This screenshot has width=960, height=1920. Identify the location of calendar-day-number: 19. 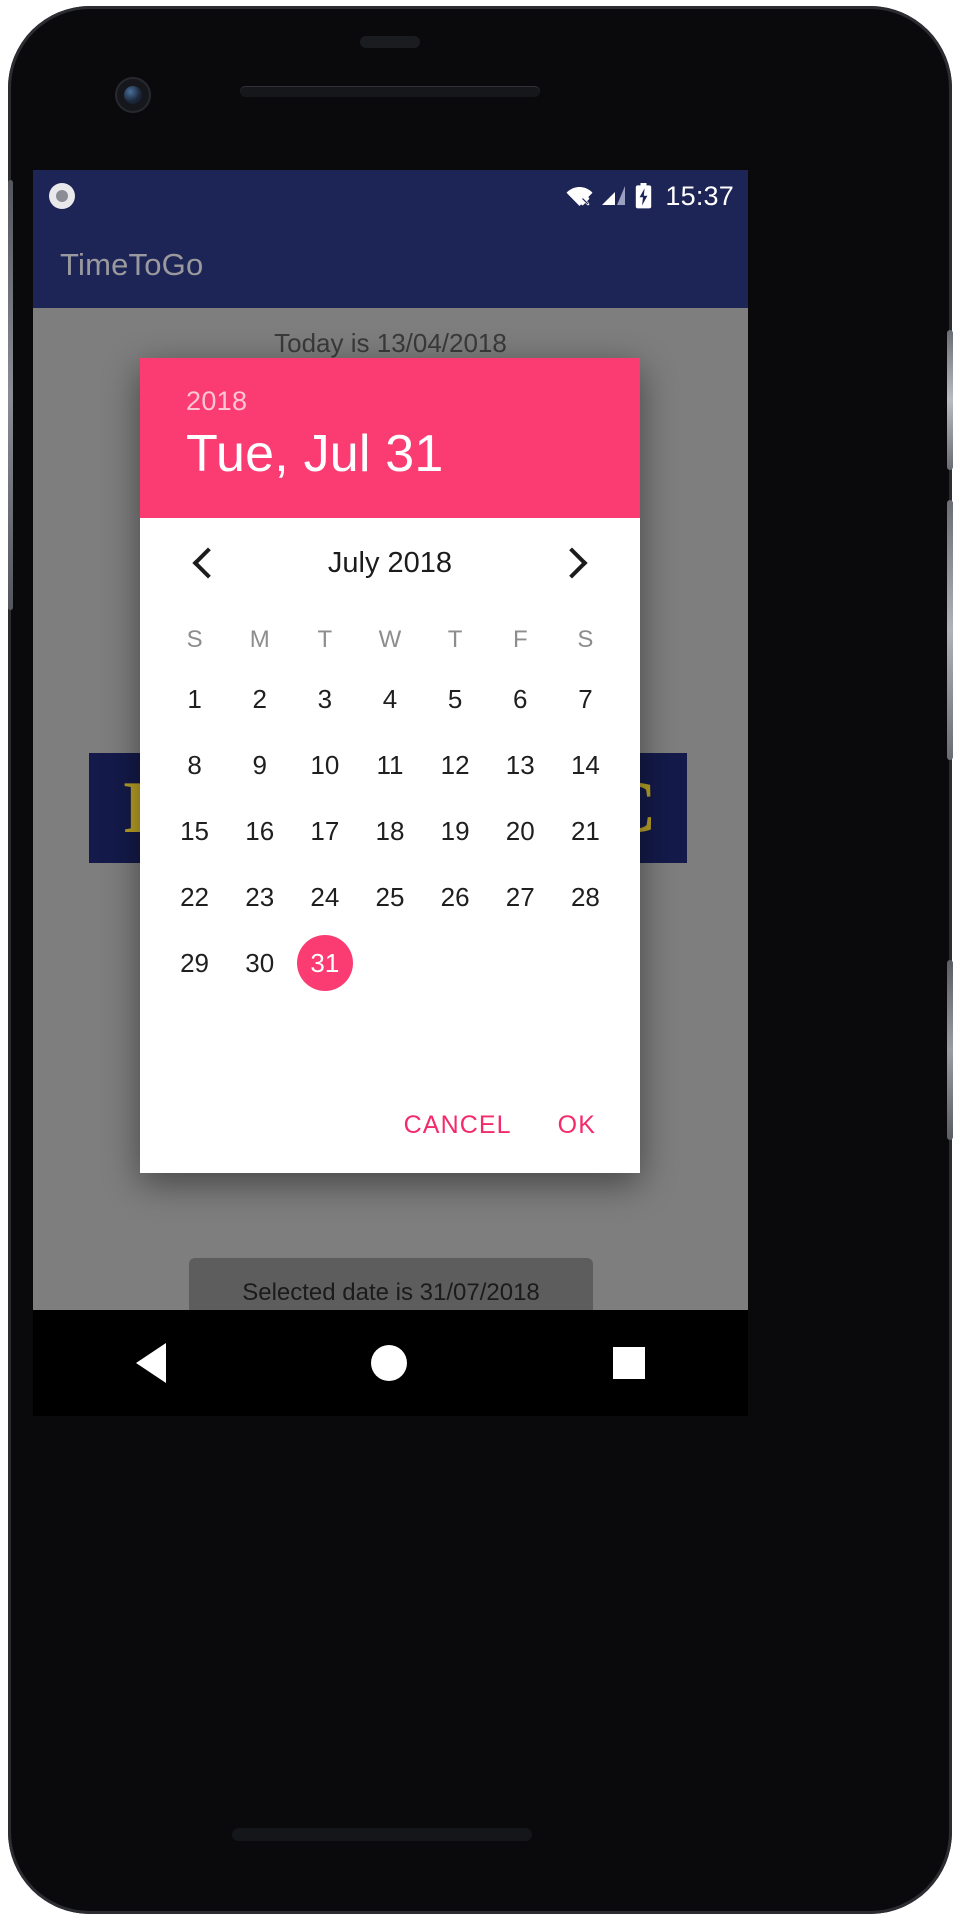
(455, 830).